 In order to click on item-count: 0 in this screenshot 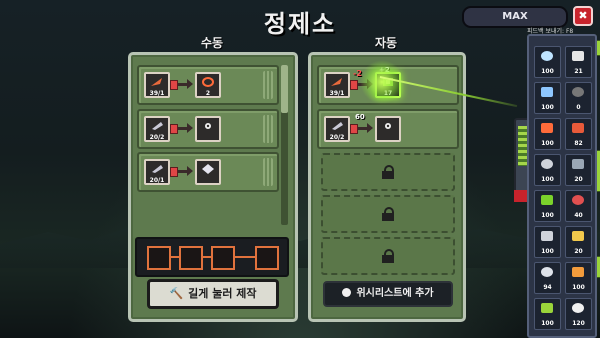, I will do `click(578, 107)`.